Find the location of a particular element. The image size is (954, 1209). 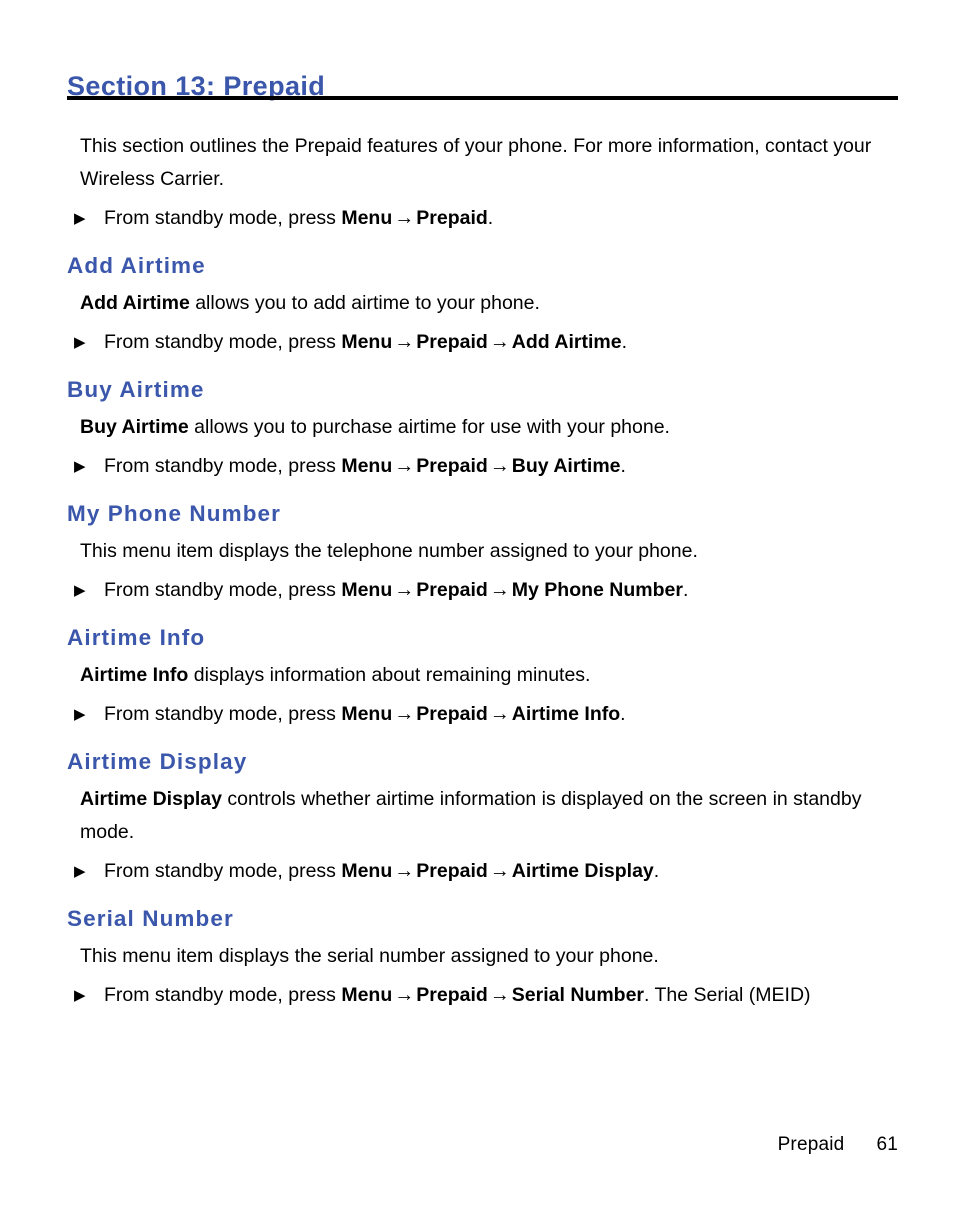

body-bold-lead: Add Airtime is located at coordinates (135, 303).